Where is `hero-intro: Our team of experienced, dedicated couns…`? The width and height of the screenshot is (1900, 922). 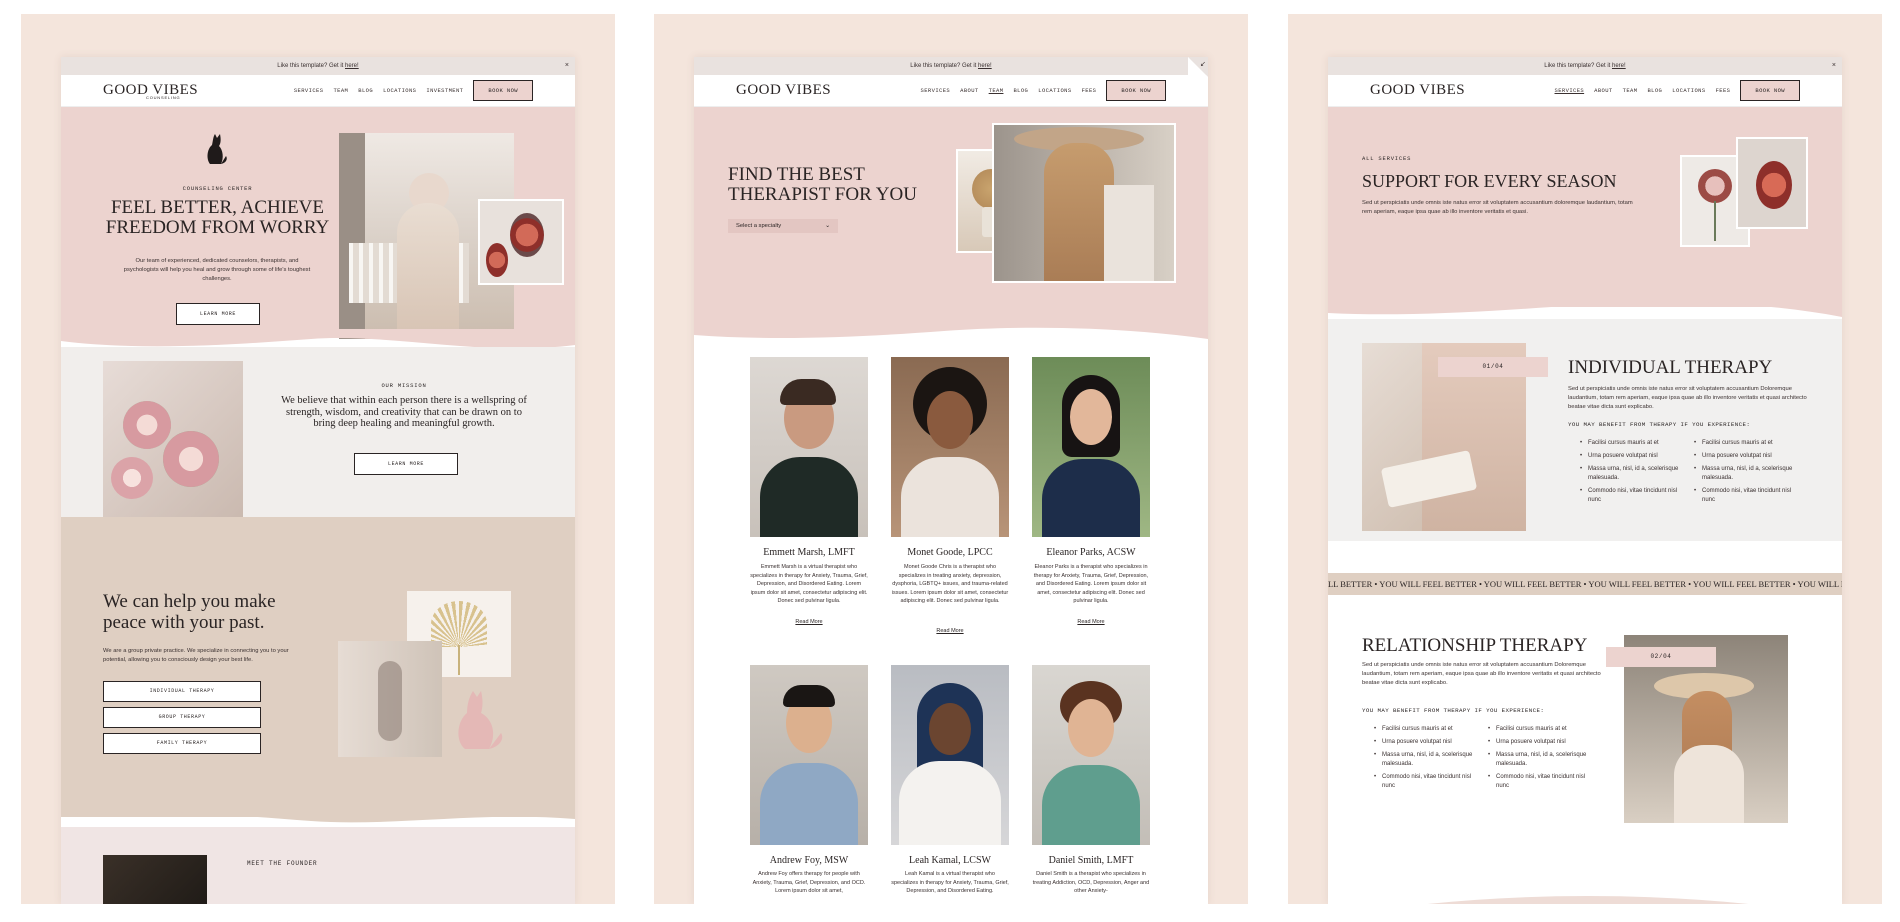
hero-intro: Our team of experienced, dedicated couns… is located at coordinates (217, 270).